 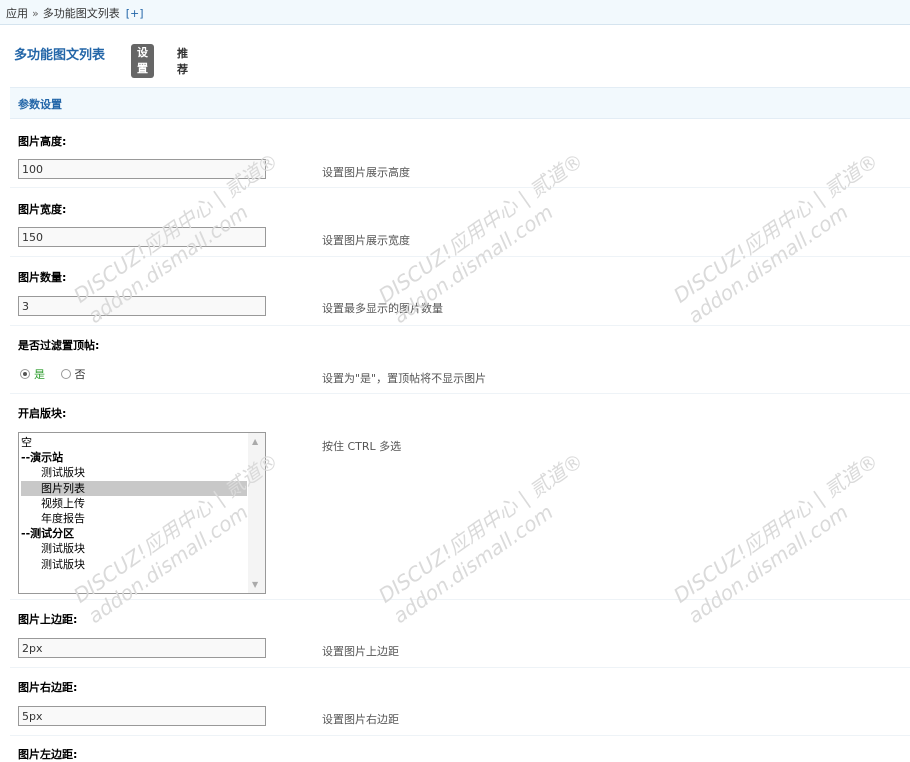 What do you see at coordinates (455, 12) in the screenshot?
I see `breadcrumb: 应用 » 多功能图文列表 [+]` at bounding box center [455, 12].